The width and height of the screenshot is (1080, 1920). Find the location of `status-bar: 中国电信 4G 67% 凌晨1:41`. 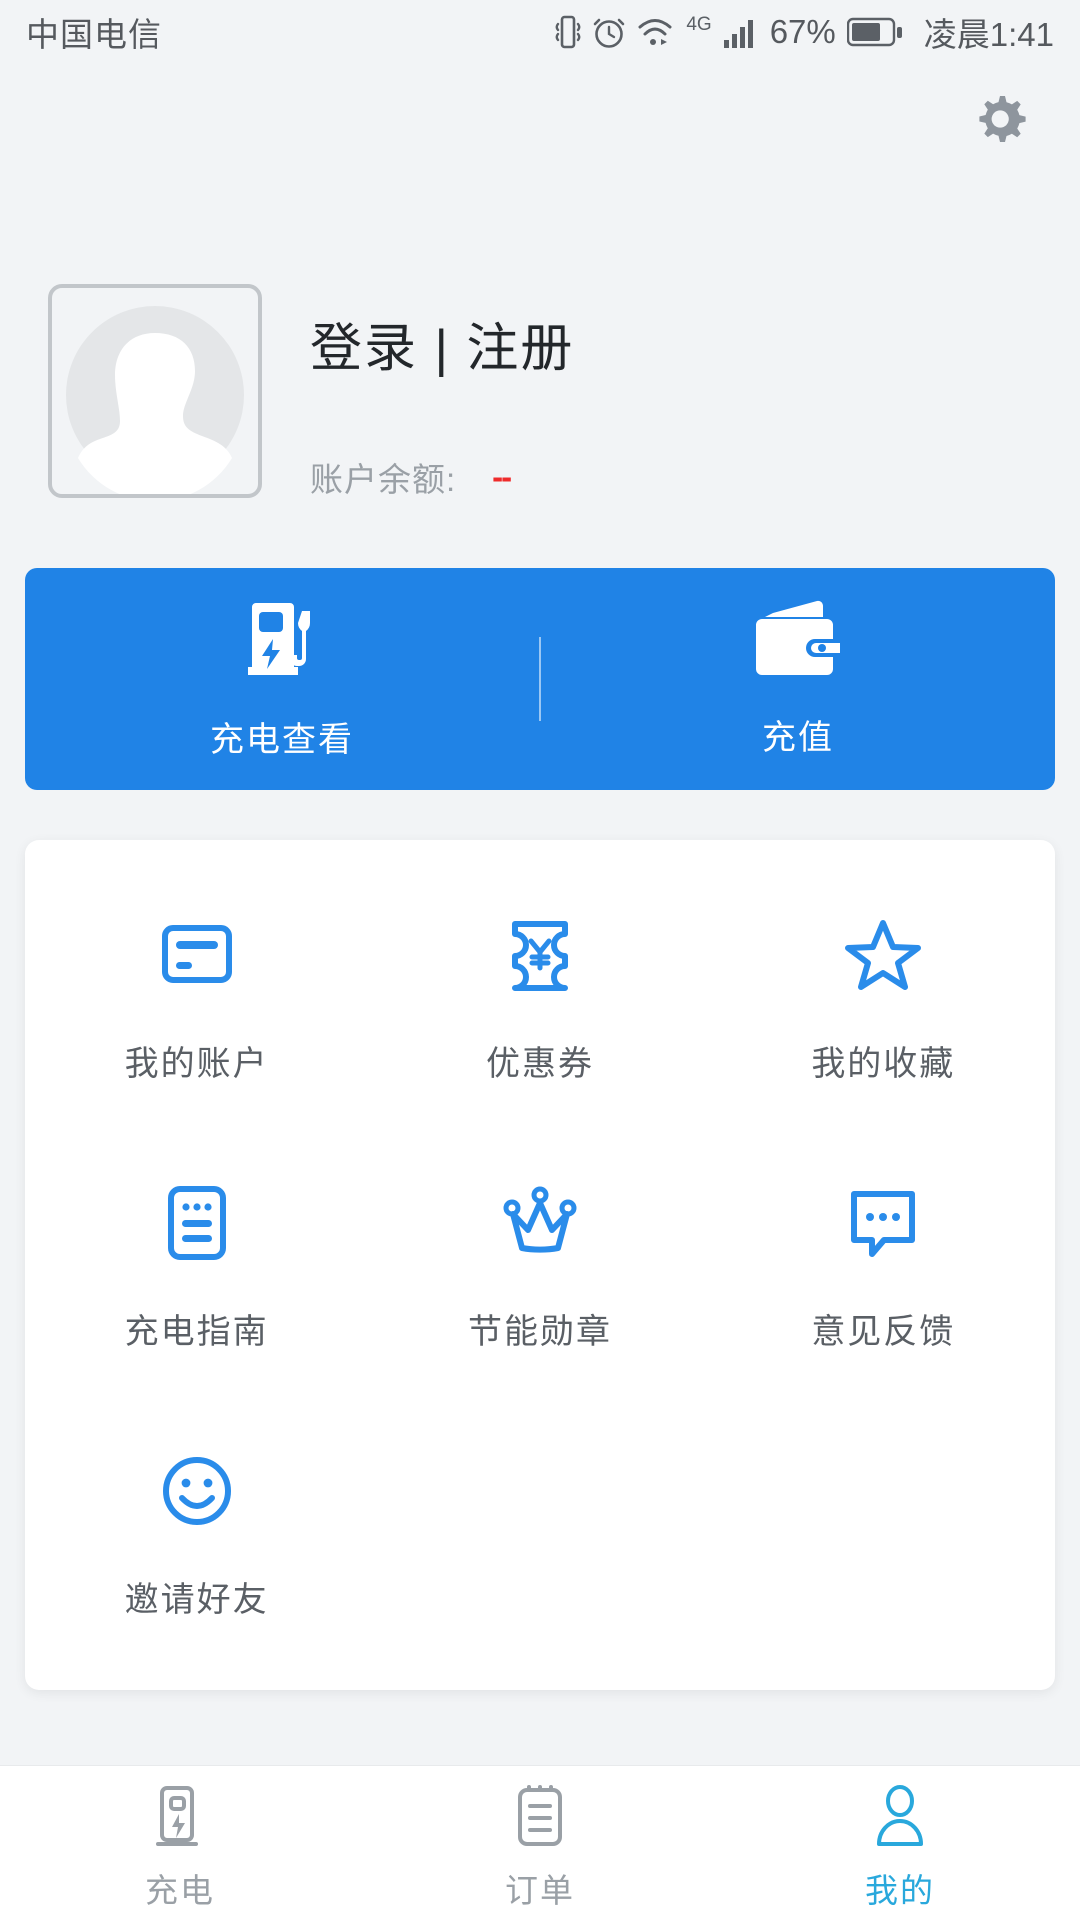

status-bar: 中国电信 4G 67% 凌晨1:41 is located at coordinates (540, 32).